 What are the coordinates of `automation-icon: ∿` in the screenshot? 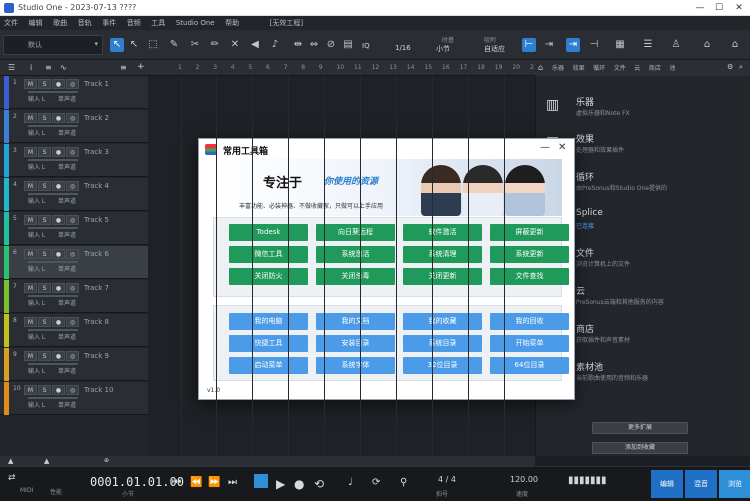 It's located at (63, 67).